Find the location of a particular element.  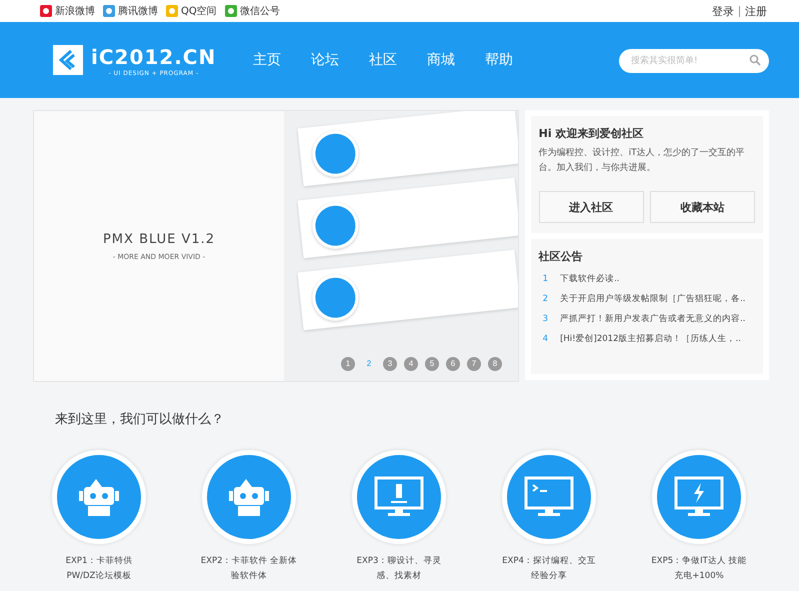

welcome-text: 作为编程控、设计控、iT达人，怎少的了一交互的平台。加入我们，与你共进展。 is located at coordinates (642, 160).